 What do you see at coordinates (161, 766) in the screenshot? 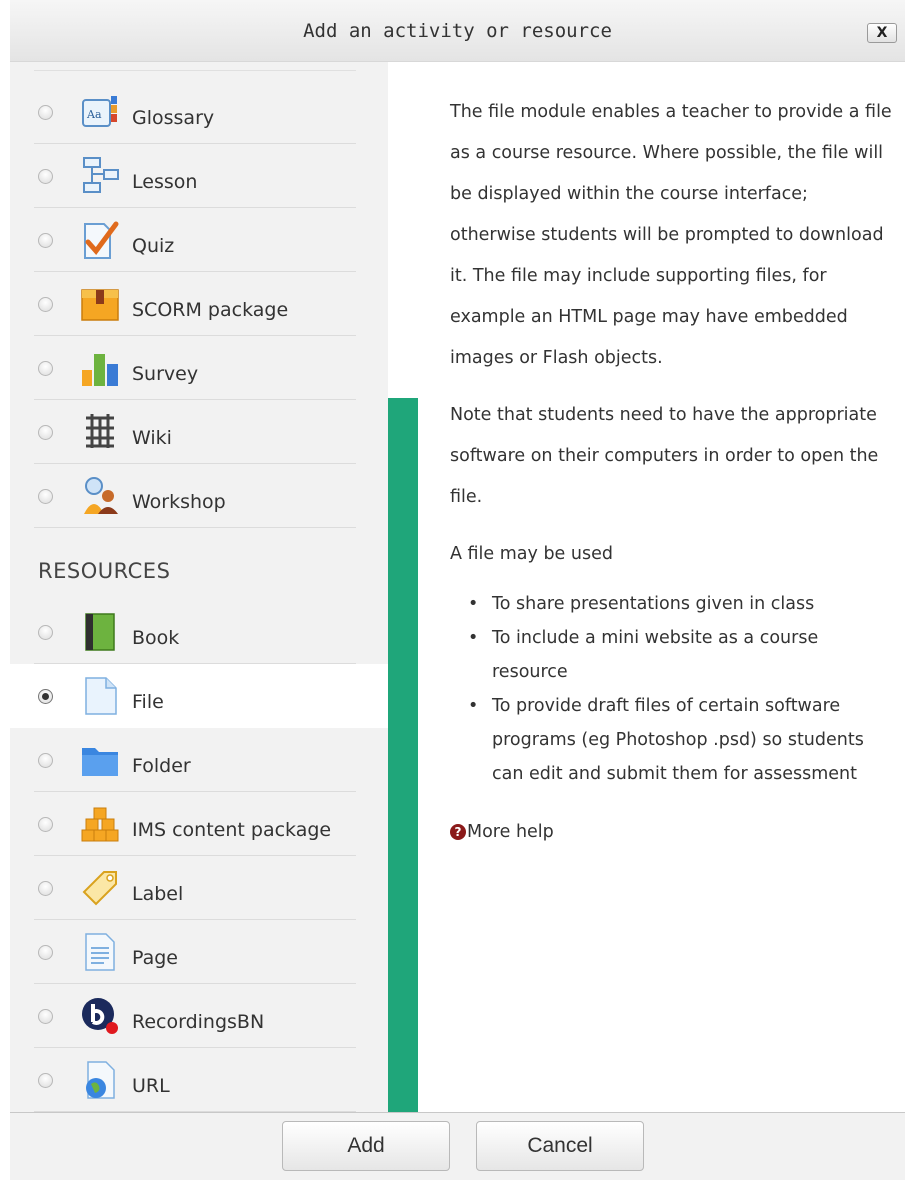
I see `option-label: Folder` at bounding box center [161, 766].